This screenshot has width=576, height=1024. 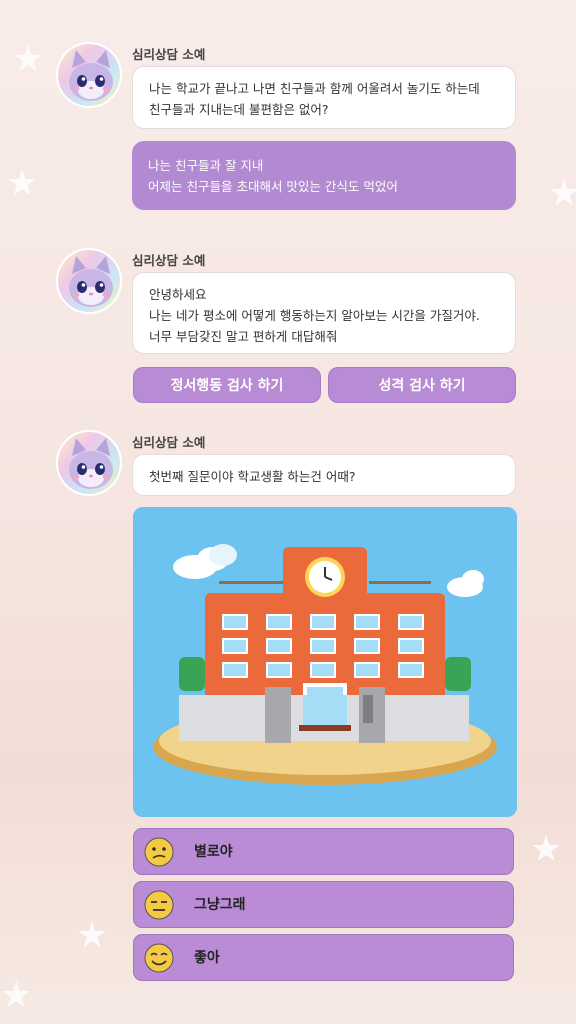 What do you see at coordinates (323, 904) in the screenshot?
I see `answer-option-neutral: 그냥그래` at bounding box center [323, 904].